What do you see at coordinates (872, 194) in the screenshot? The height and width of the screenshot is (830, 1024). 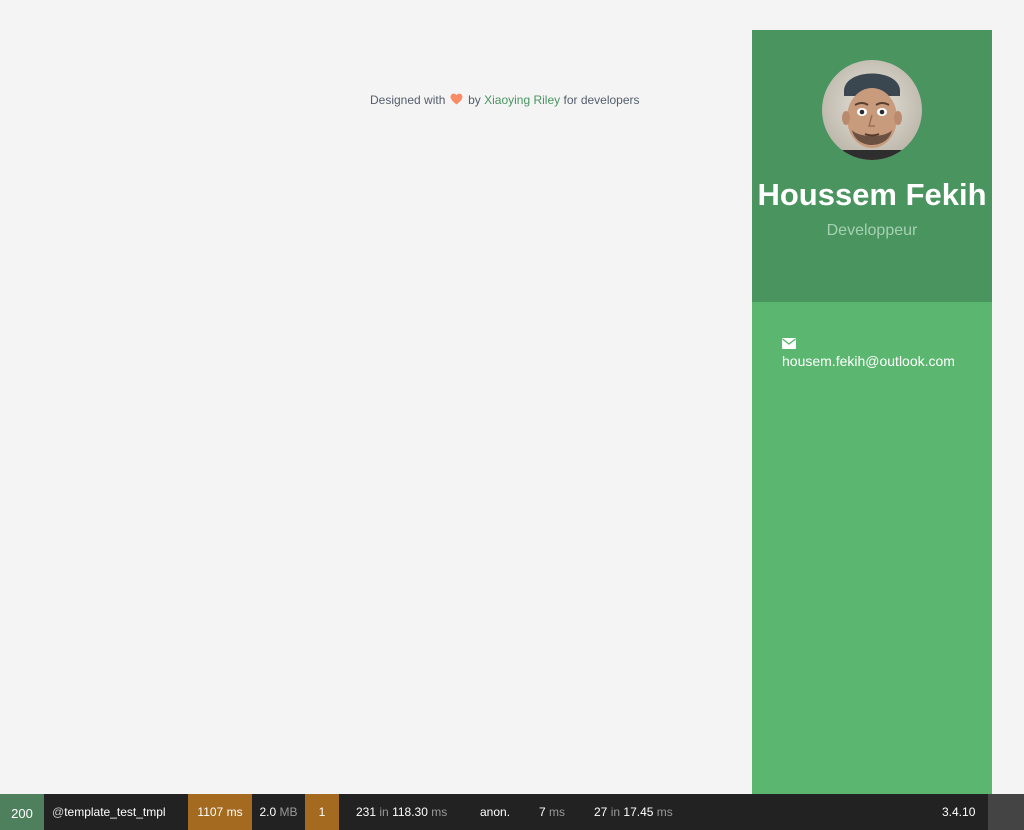 I see `profile-name: Houssem Fekih` at bounding box center [872, 194].